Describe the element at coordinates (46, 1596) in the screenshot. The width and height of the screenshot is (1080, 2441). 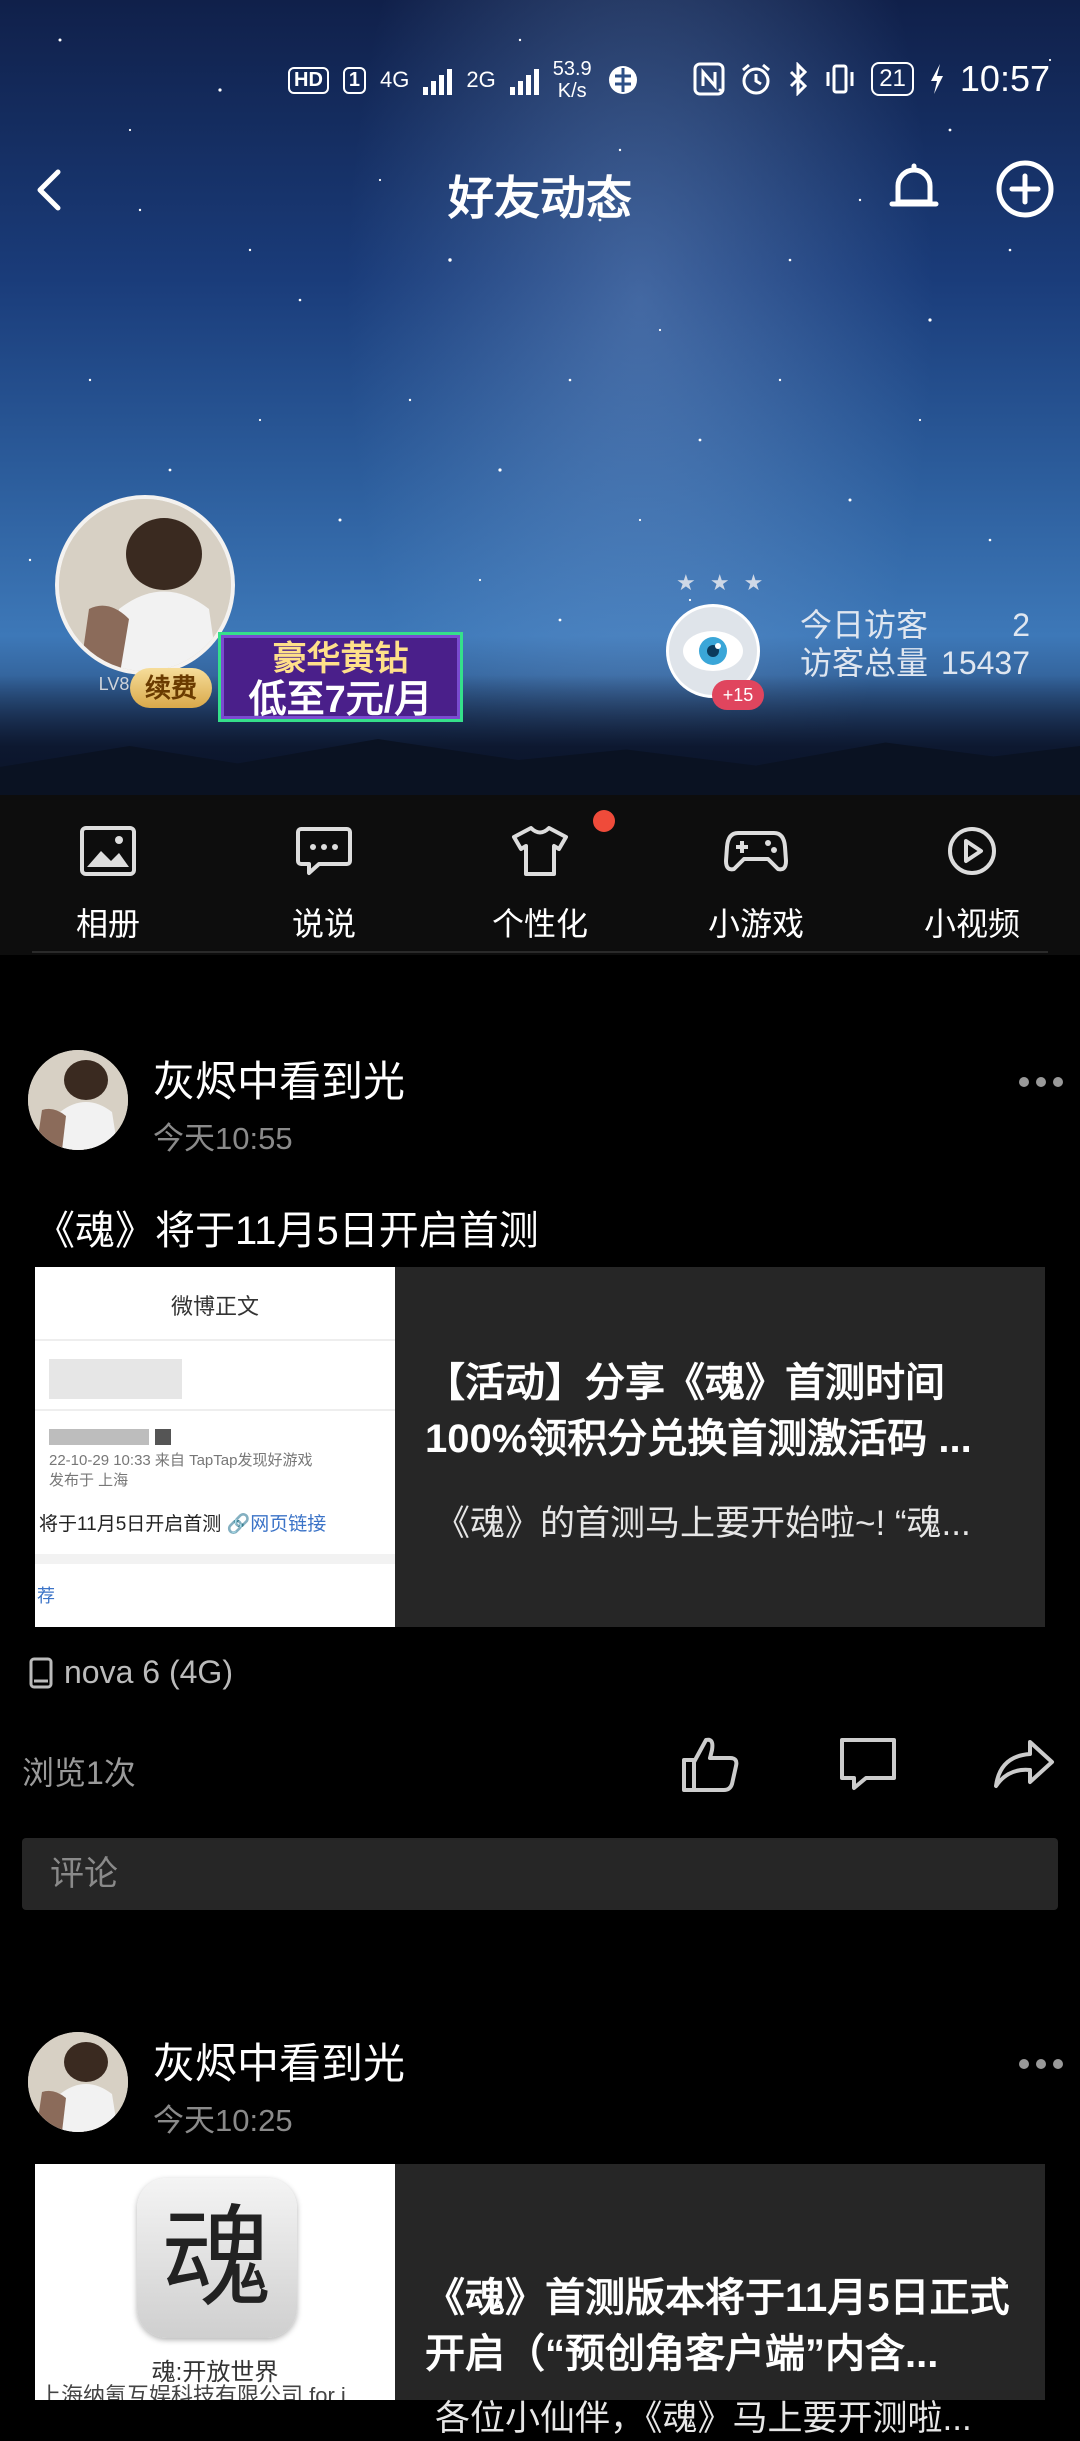
I see `thumb-footer: 荐` at that location.